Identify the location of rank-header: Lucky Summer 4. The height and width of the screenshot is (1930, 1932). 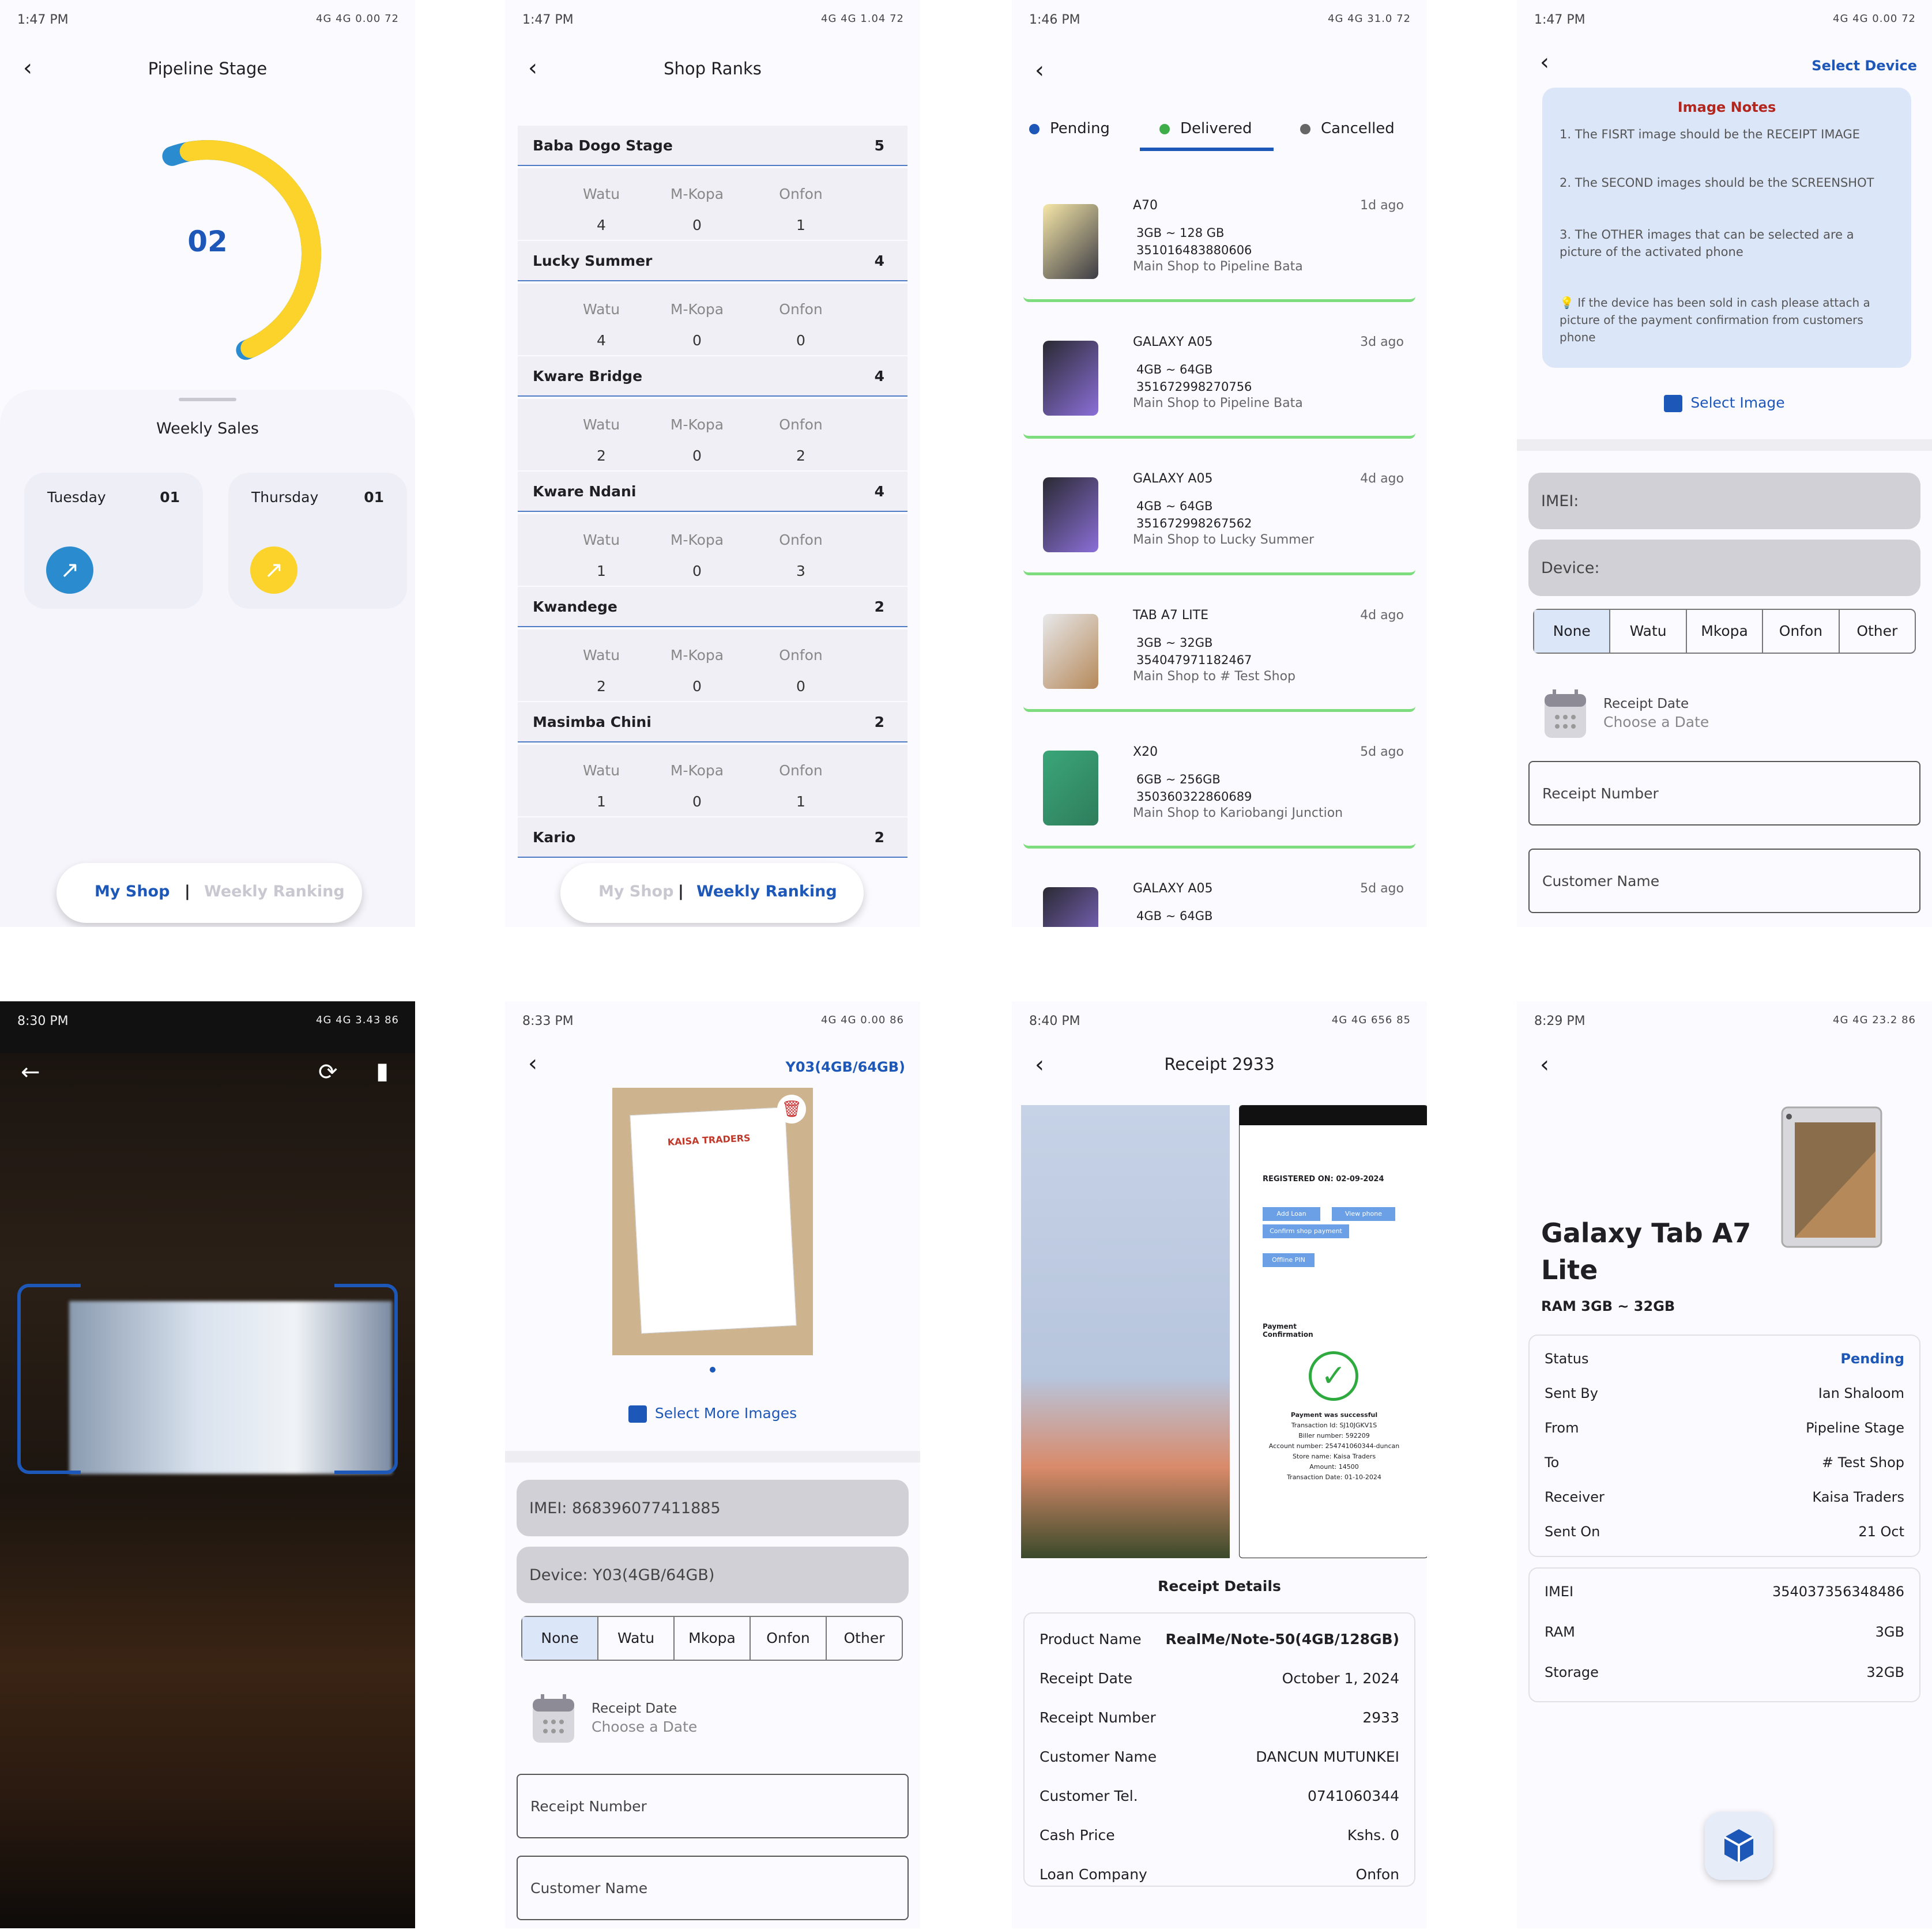
(712, 261).